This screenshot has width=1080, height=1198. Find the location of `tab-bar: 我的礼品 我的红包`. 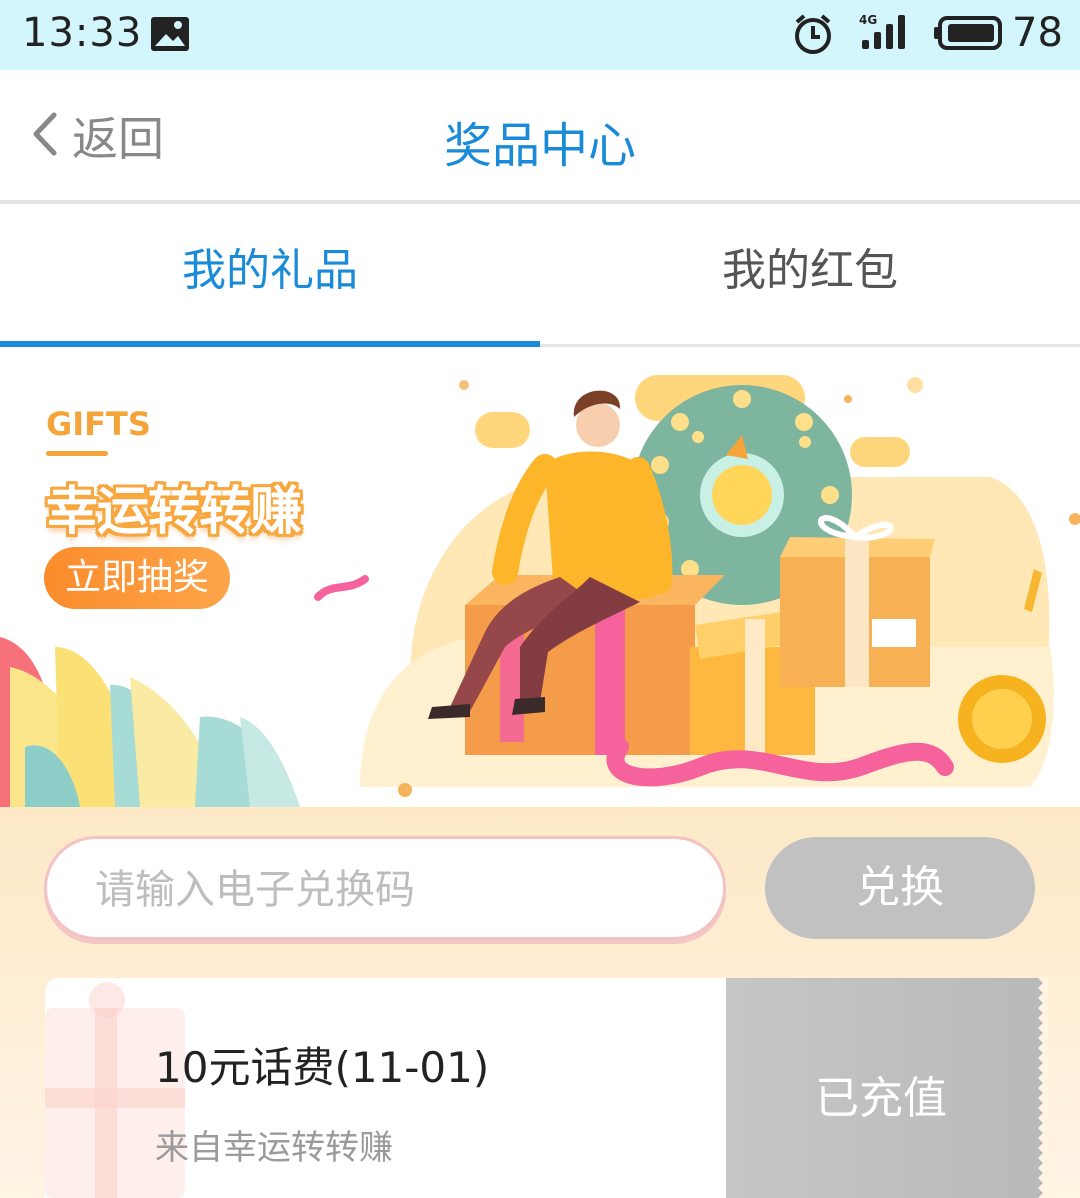

tab-bar: 我的礼品 我的红包 is located at coordinates (540, 275).